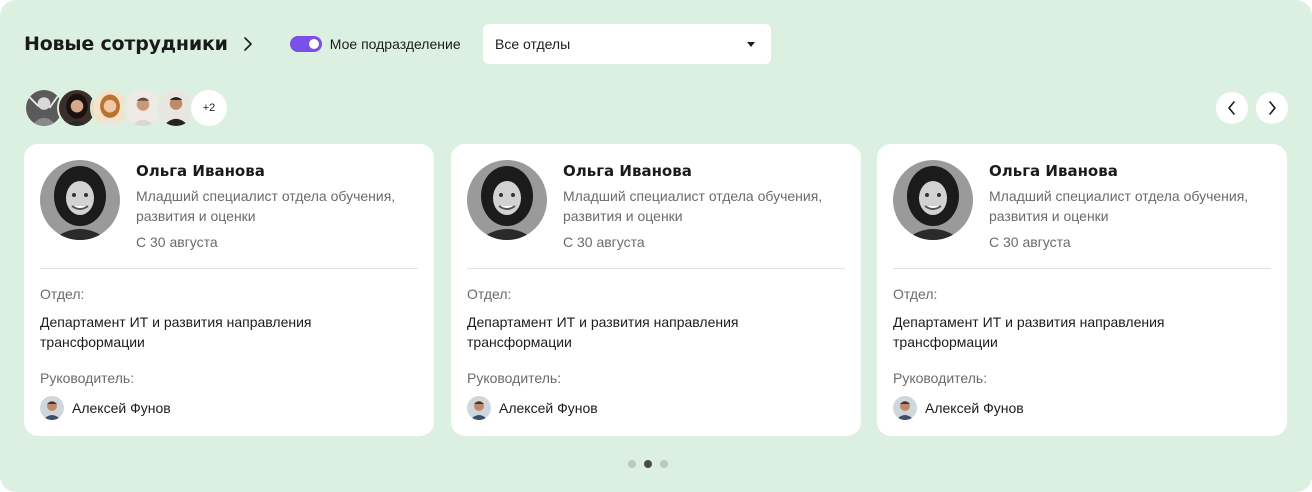 The image size is (1312, 492). I want to click on widget-header: Новые сотрудники Мое подразделение, so click(242, 44).